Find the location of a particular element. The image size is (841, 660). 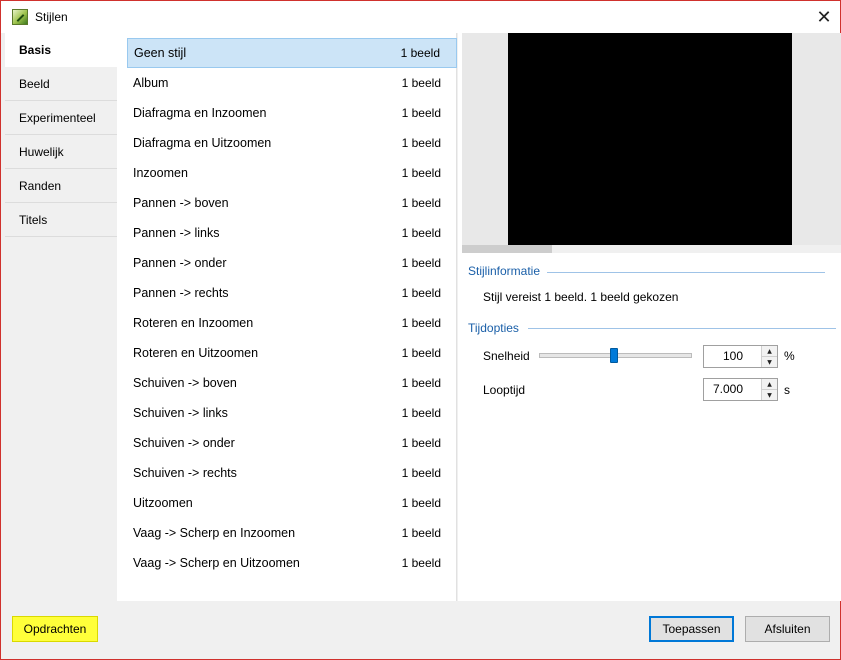

window-title: Stijlen is located at coordinates (51, 17).